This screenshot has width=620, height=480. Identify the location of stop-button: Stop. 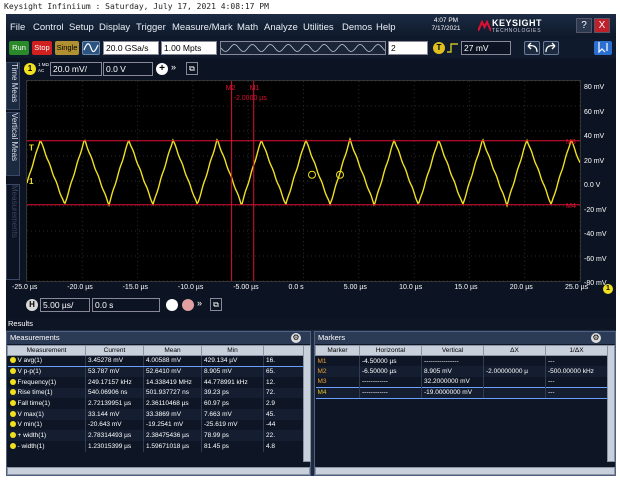
(42, 48).